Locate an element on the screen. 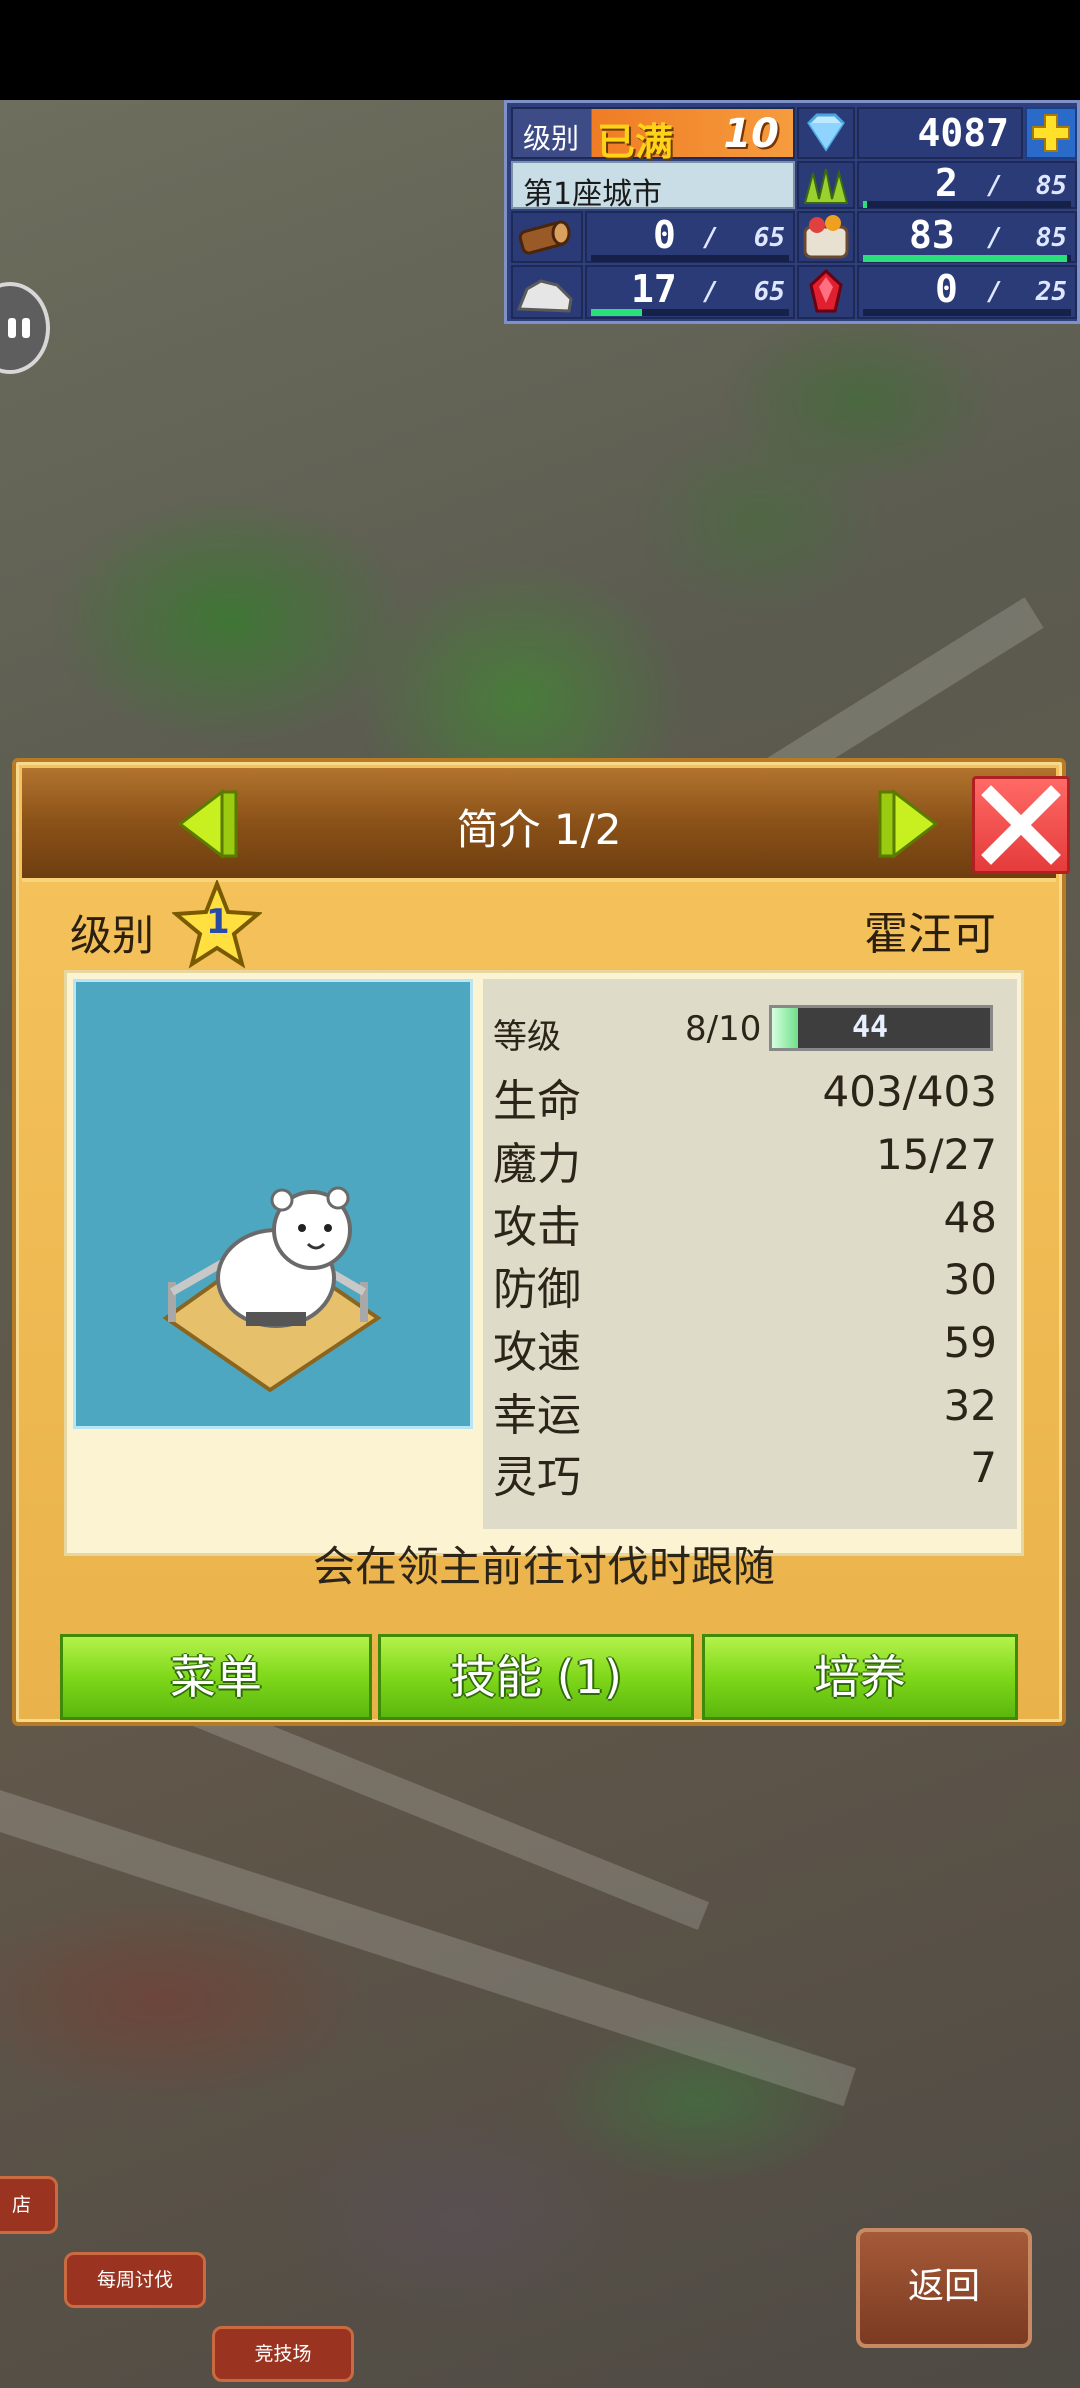 This screenshot has width=1080, height=2388. level-label: 级别 is located at coordinates (551, 138).